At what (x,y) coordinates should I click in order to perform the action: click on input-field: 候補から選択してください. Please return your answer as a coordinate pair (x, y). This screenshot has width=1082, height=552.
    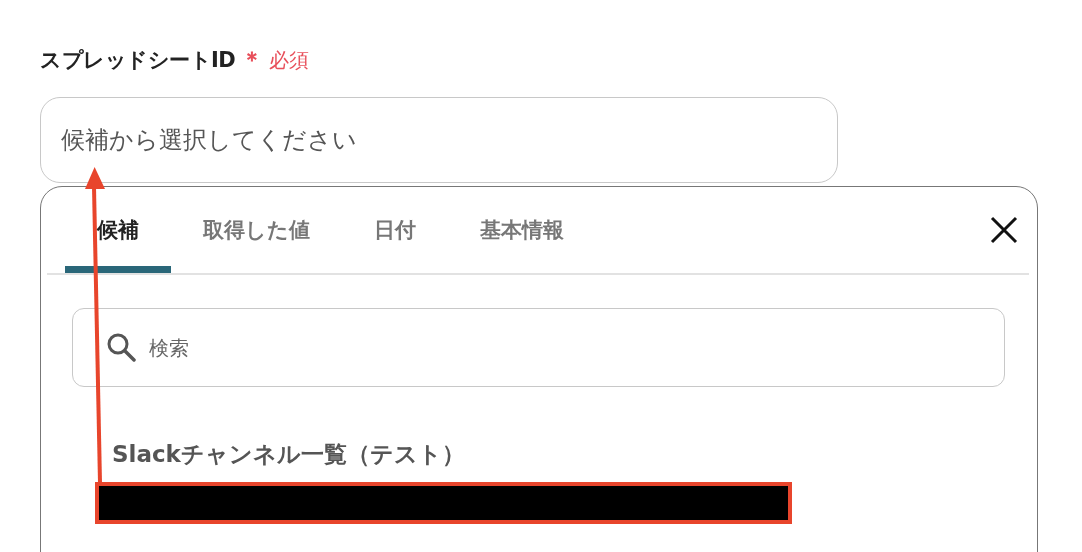
    Looking at the image, I should click on (439, 140).